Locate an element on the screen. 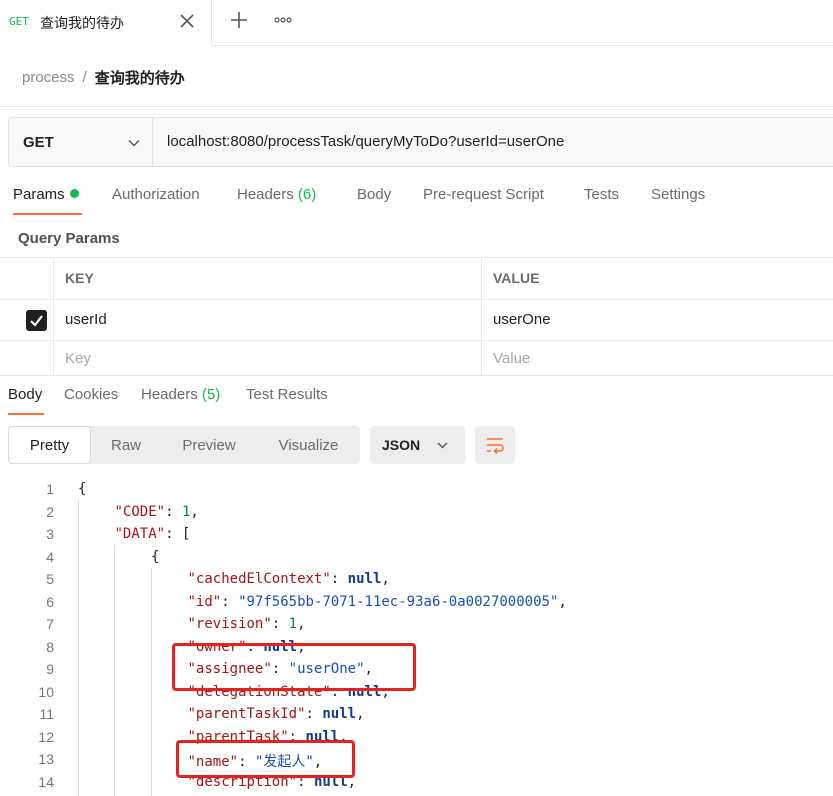  response-tab-headers: Headers (5) is located at coordinates (180, 394).